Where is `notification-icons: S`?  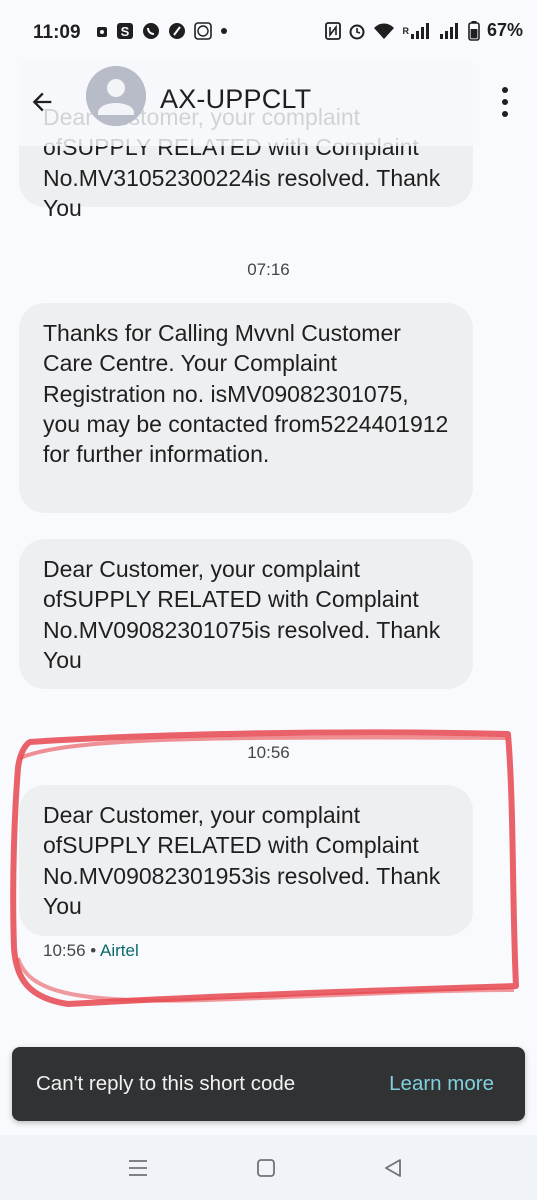
notification-icons: S is located at coordinates (162, 31).